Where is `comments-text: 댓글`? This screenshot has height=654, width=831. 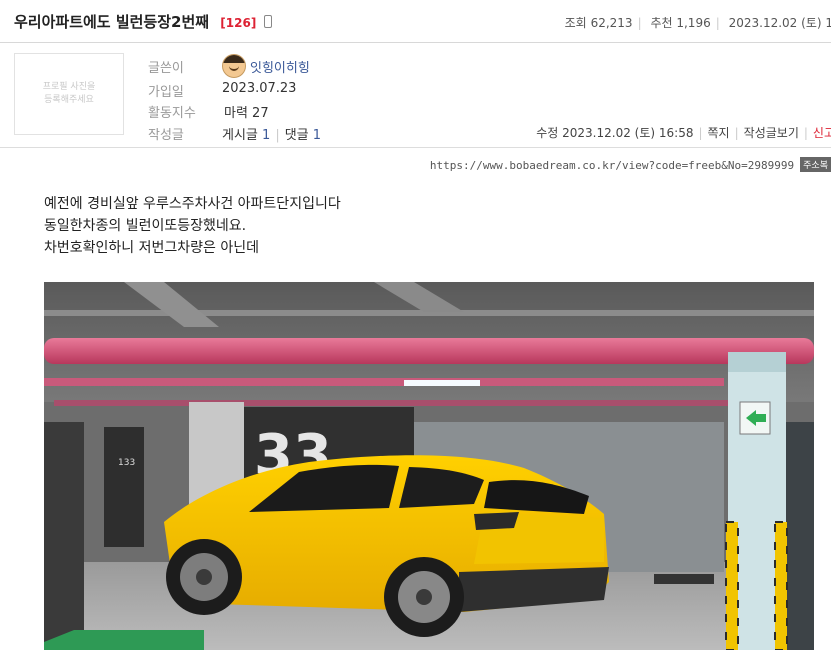 comments-text: 댓글 is located at coordinates (297, 135).